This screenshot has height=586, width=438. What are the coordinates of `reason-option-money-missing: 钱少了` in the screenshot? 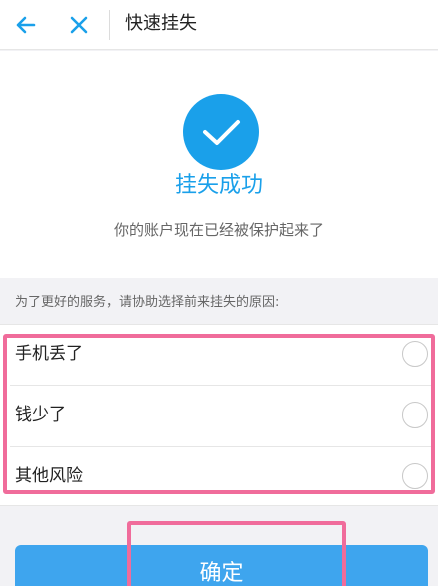 It's located at (219, 416).